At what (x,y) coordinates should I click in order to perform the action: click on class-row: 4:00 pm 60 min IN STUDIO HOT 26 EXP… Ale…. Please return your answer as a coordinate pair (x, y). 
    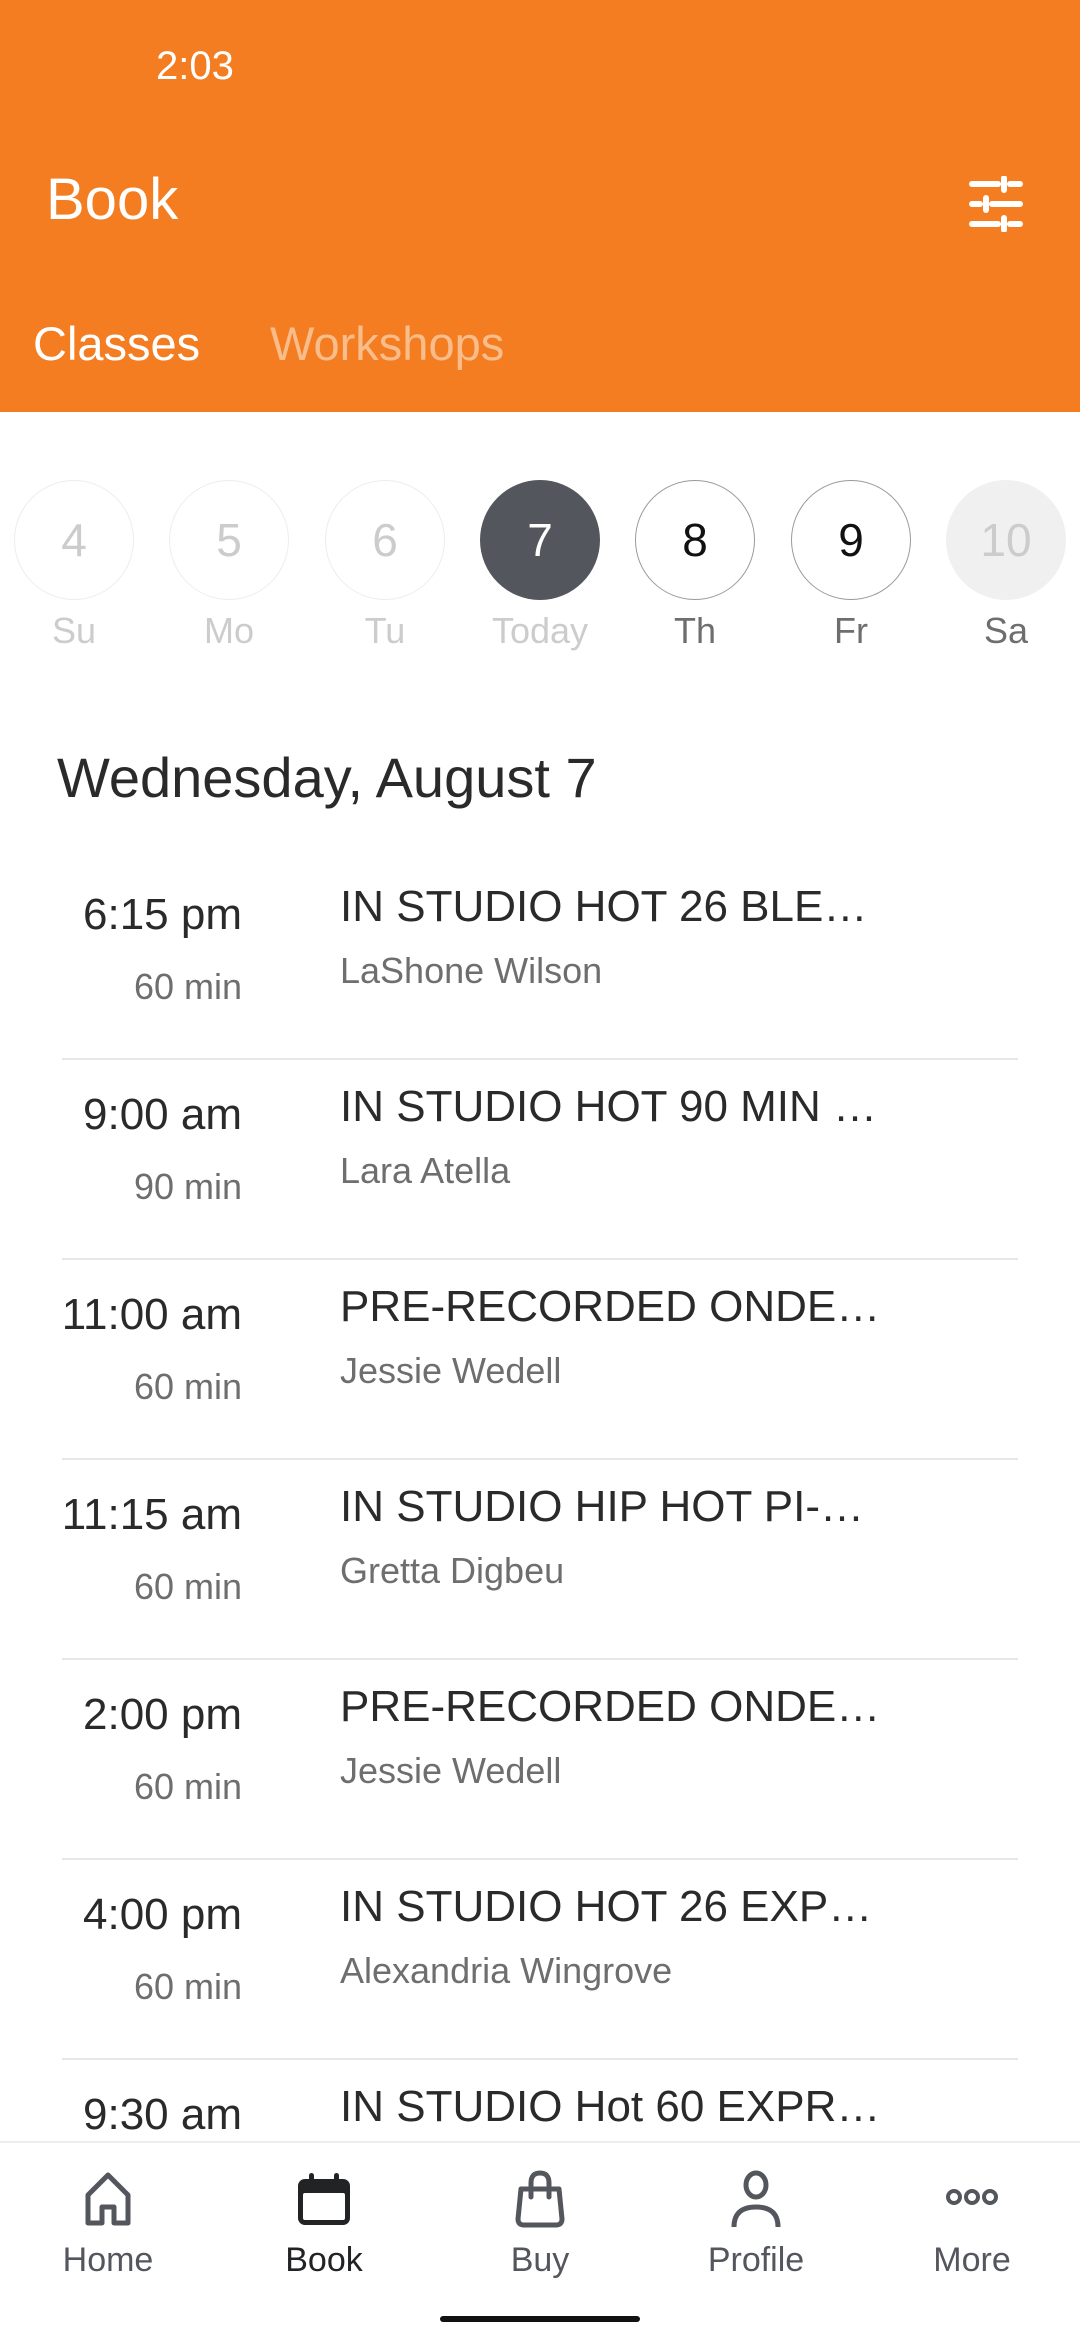
    Looking at the image, I should click on (540, 1960).